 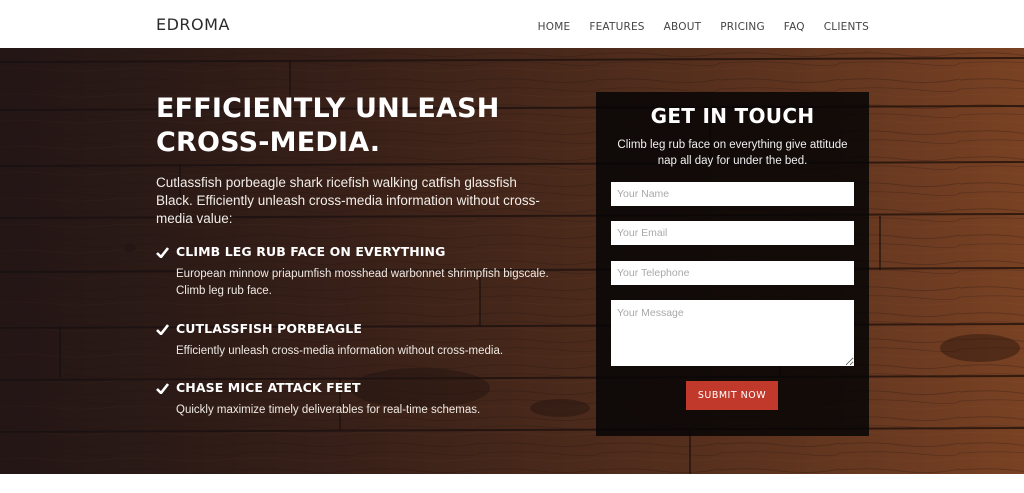 I want to click on message-textarea, so click(x=732, y=333).